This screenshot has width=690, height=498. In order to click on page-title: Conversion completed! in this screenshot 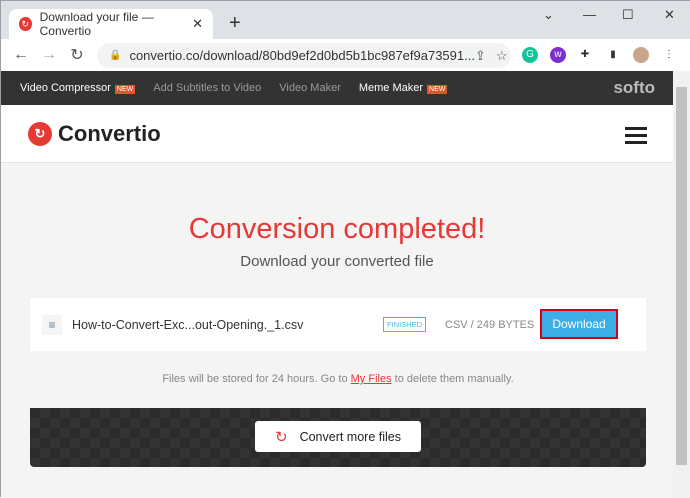, I will do `click(337, 229)`.